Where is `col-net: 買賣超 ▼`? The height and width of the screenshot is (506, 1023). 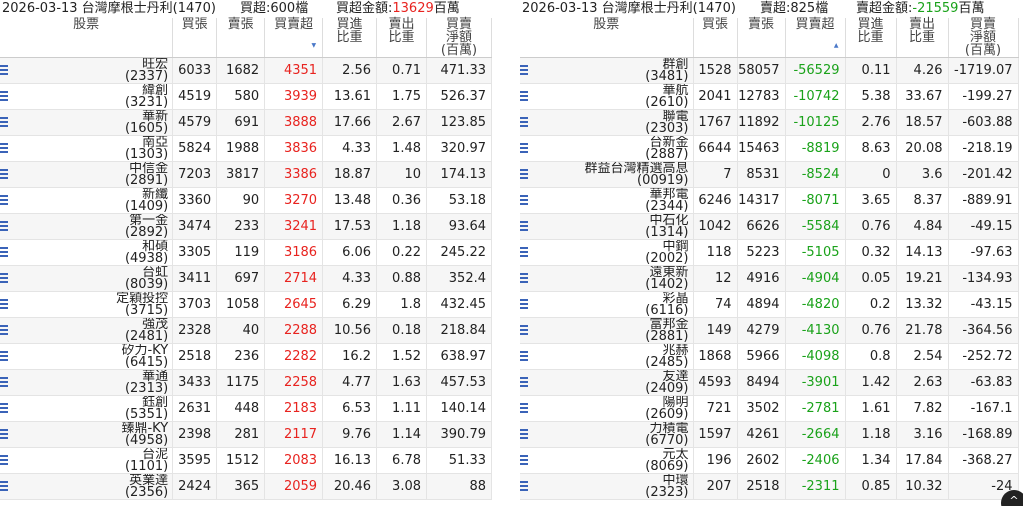
col-net: 買賣超 ▼ is located at coordinates (294, 38).